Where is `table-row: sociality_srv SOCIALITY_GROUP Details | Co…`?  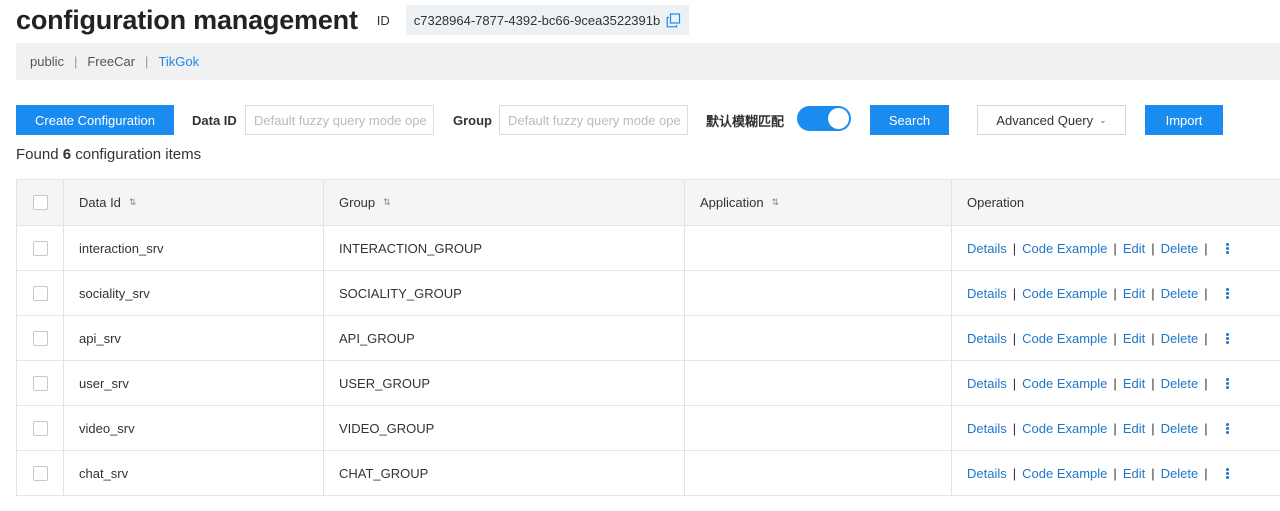 table-row: sociality_srv SOCIALITY_GROUP Details | Co… is located at coordinates (648, 293).